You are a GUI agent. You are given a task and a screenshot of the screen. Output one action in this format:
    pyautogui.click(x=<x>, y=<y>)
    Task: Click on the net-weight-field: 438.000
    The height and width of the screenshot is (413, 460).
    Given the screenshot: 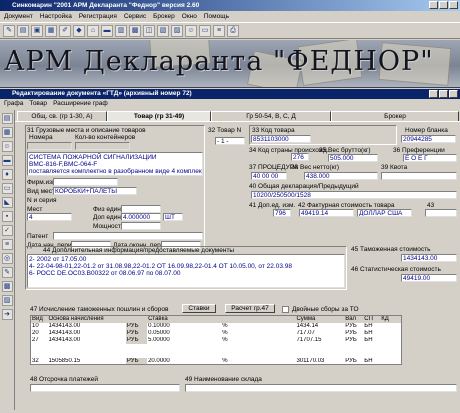 What is the action you would take?
    pyautogui.click(x=341, y=176)
    